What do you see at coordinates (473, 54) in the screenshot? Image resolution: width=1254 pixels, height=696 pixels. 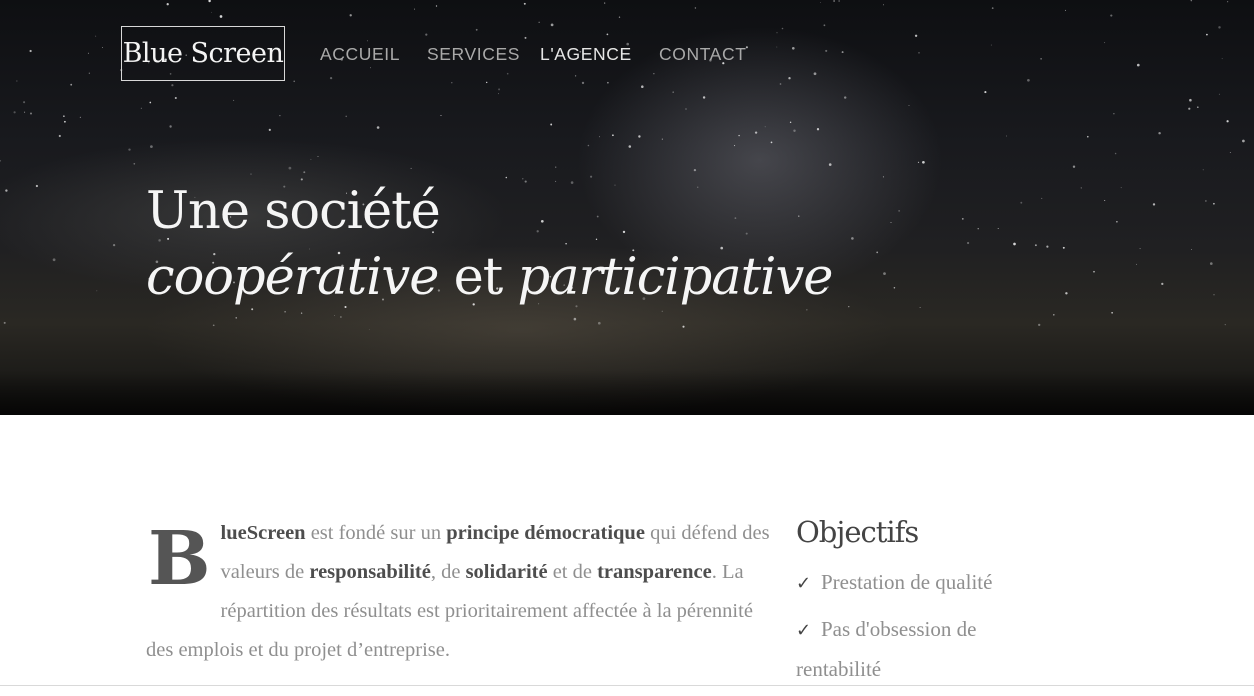 I see `nav-item-services: SERVICES` at bounding box center [473, 54].